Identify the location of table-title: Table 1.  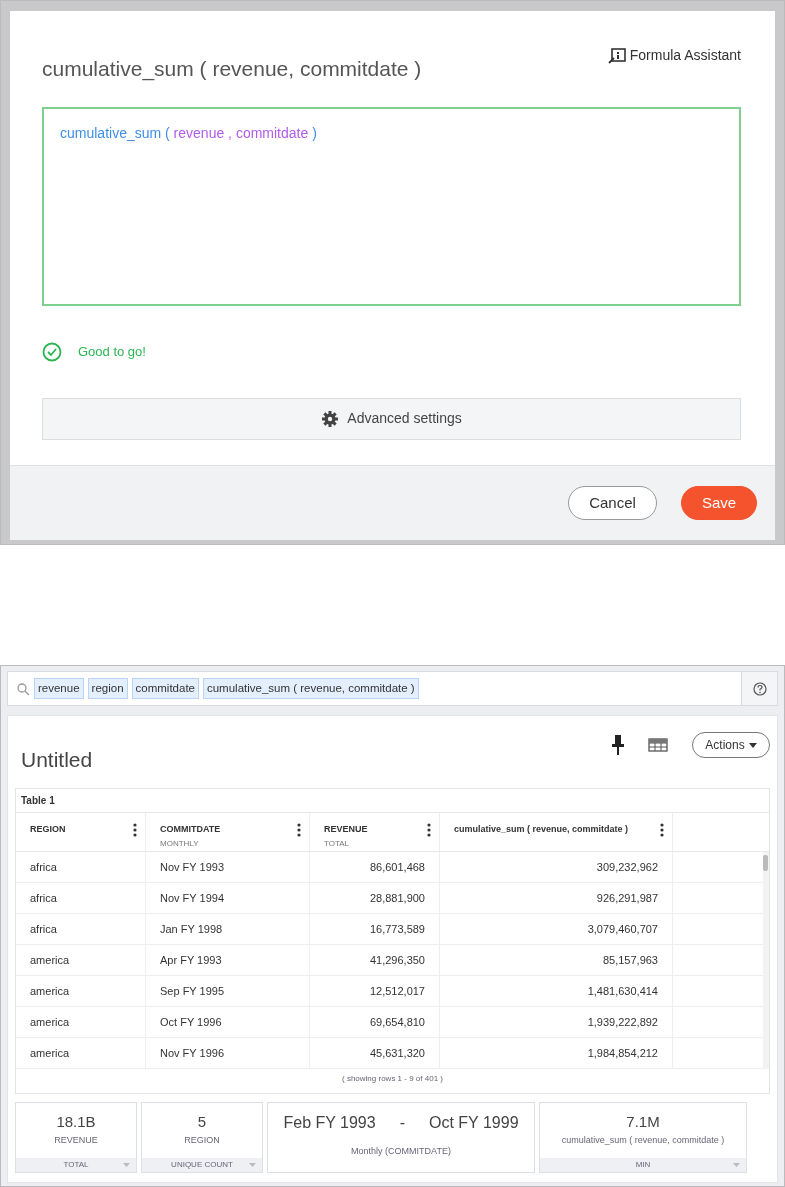
(38, 801).